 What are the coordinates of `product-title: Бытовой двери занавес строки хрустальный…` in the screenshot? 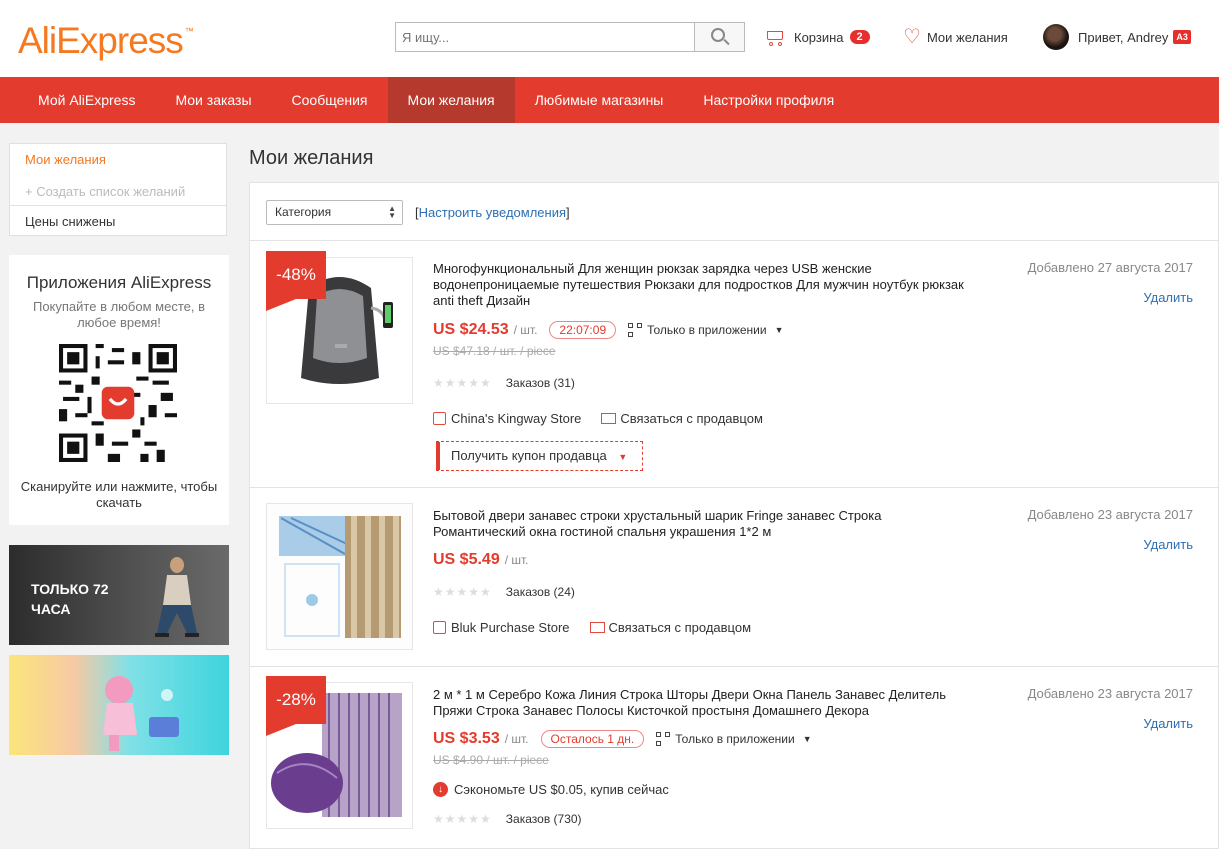 It's located at (703, 524).